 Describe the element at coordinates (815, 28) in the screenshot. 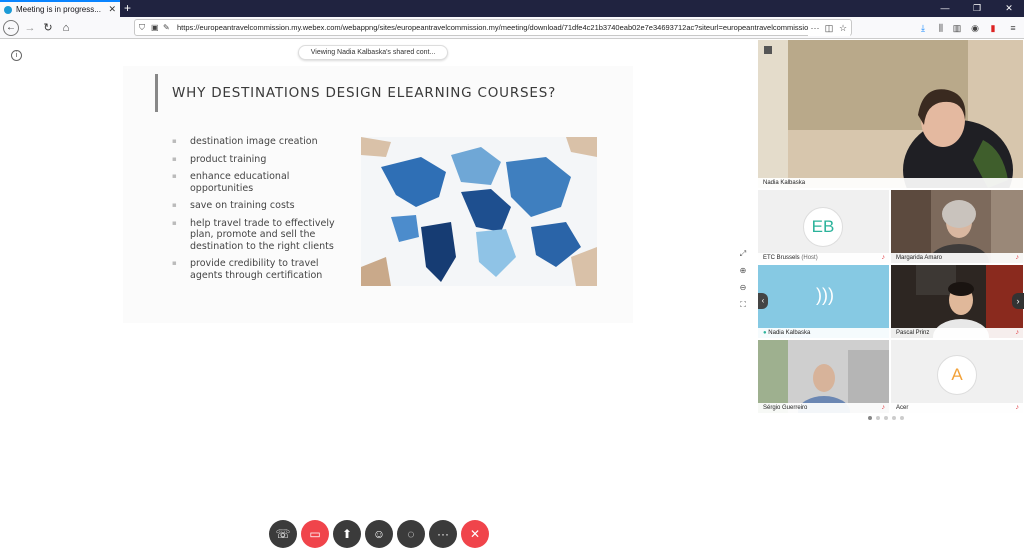

I see `page-actions-icon: ···` at that location.